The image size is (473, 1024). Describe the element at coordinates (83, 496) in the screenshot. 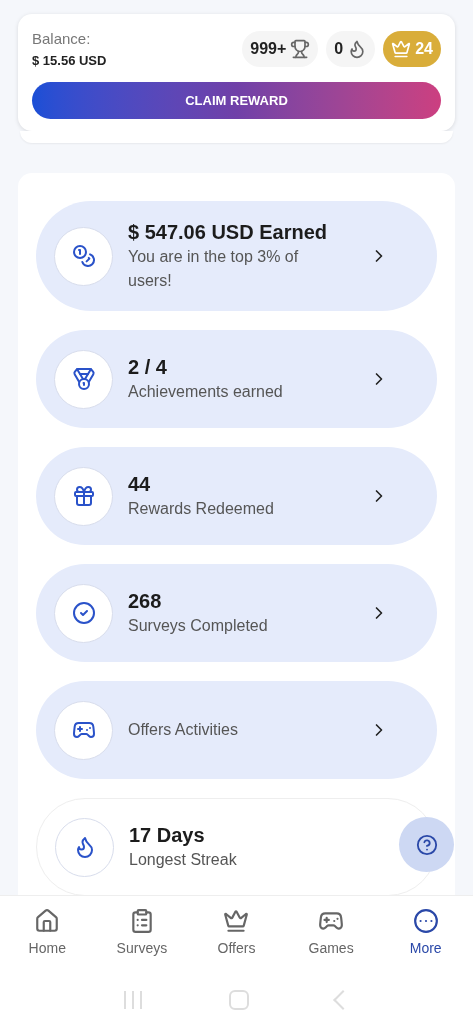

I see `gift-icon` at that location.